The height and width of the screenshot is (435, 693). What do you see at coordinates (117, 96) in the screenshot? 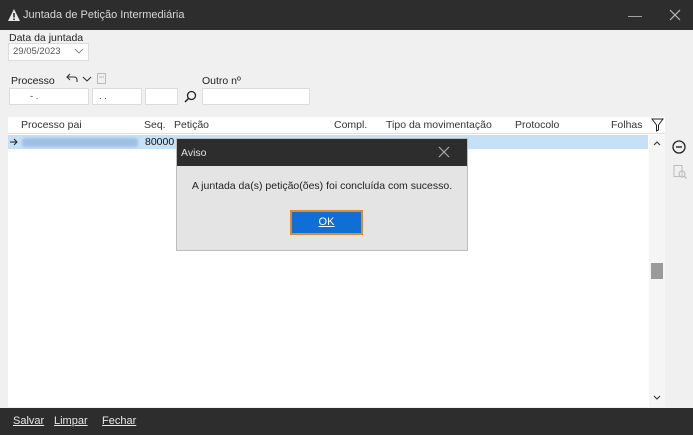
I see `processo-year-input: . .` at bounding box center [117, 96].